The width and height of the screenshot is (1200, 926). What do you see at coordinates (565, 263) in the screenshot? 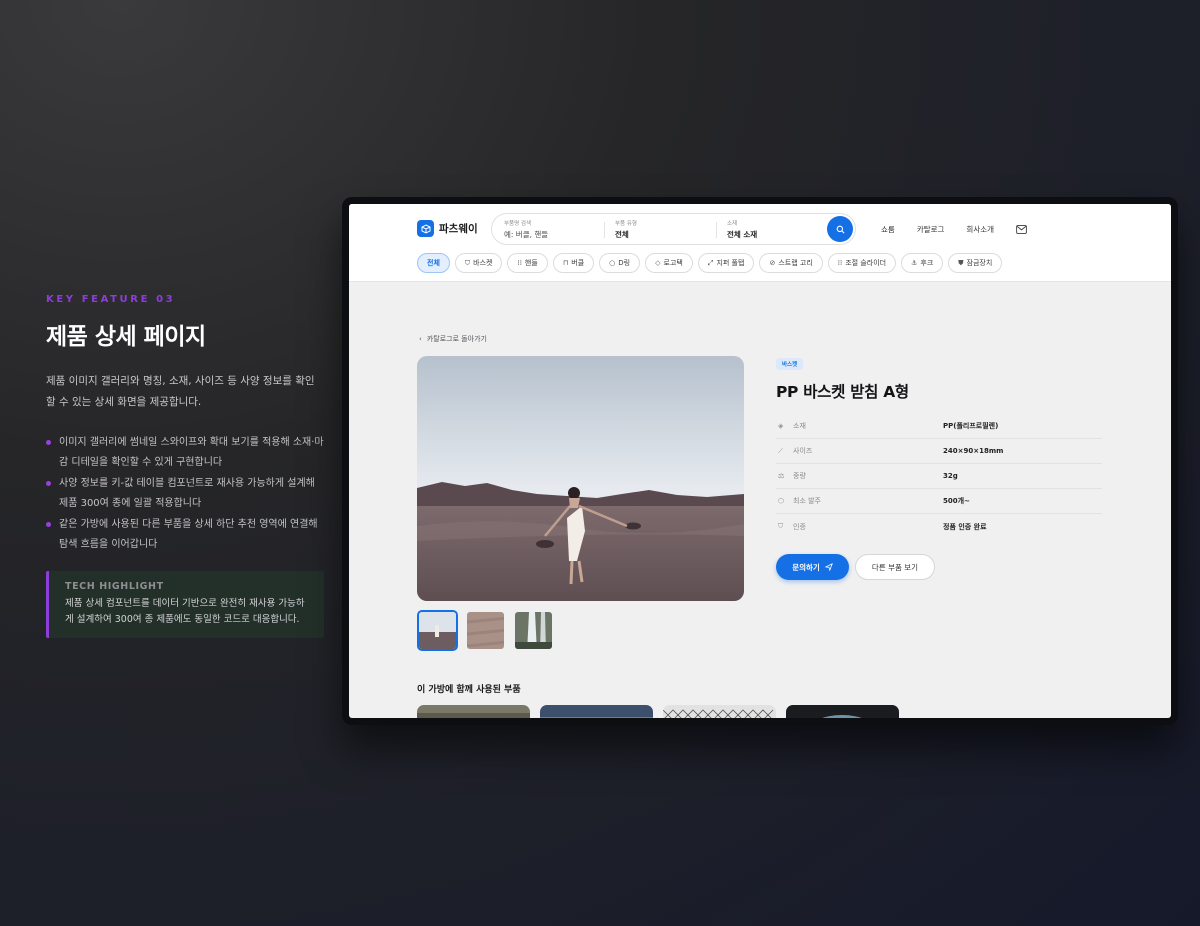
I see `lock-icon: ⊓` at bounding box center [565, 263].